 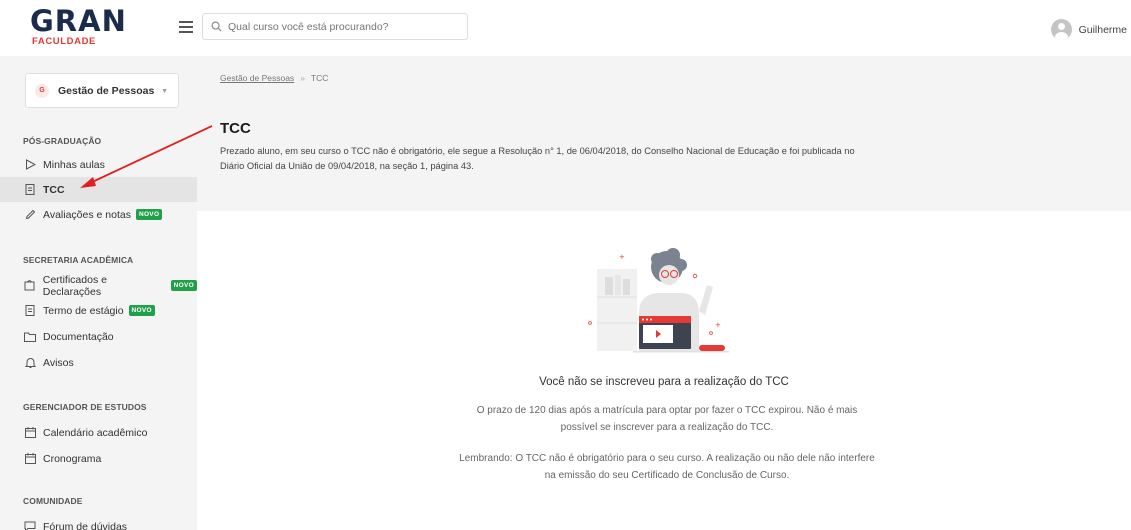 I want to click on page-title: TCC, so click(x=235, y=128).